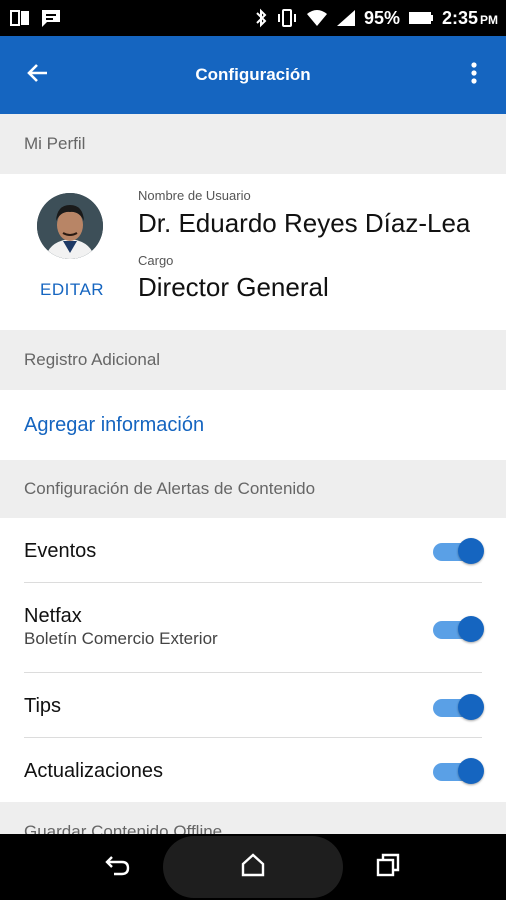 The height and width of the screenshot is (900, 506). What do you see at coordinates (346, 18) in the screenshot?
I see `signal-icon` at bounding box center [346, 18].